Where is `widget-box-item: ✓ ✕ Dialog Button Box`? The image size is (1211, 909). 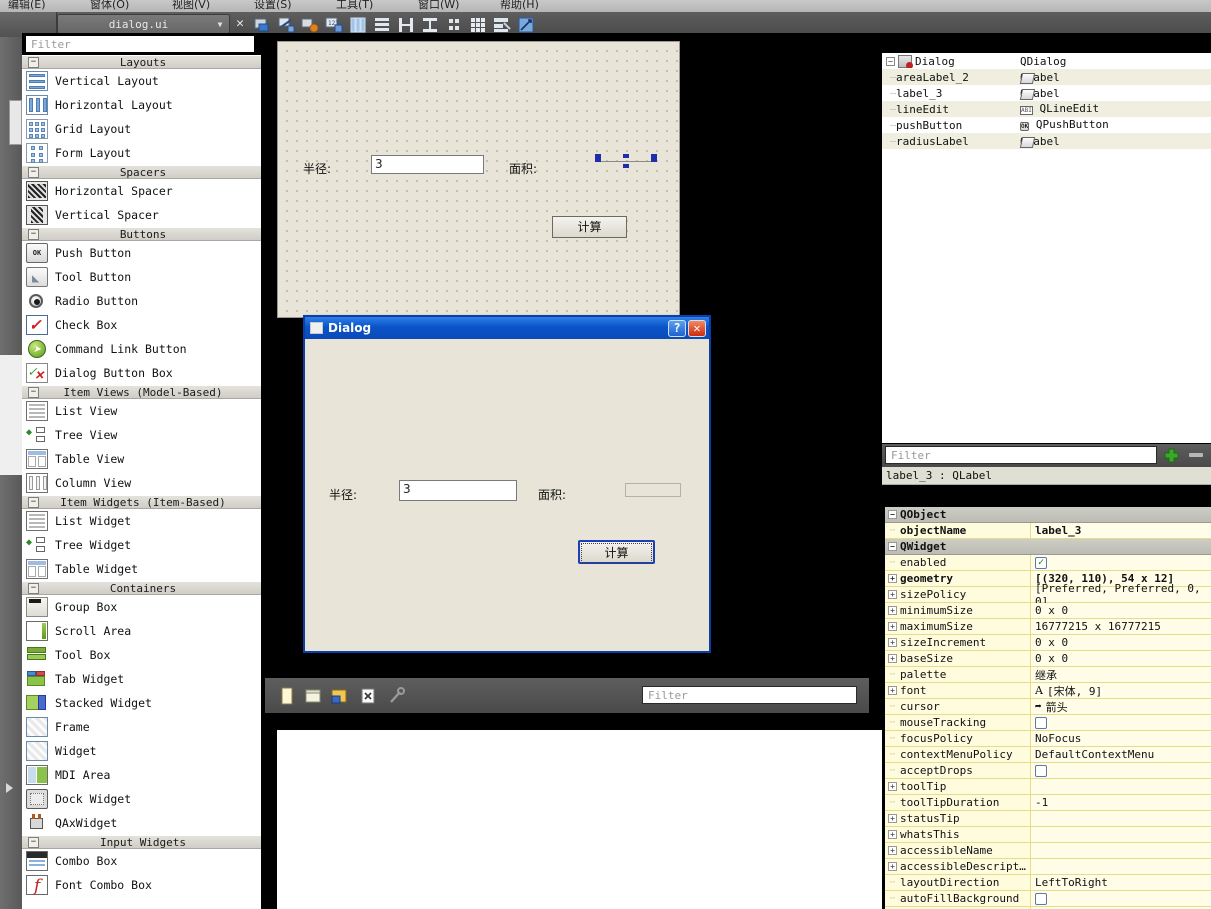
widget-box-item: ✓ ✕ Dialog Button Box is located at coordinates (141, 373).